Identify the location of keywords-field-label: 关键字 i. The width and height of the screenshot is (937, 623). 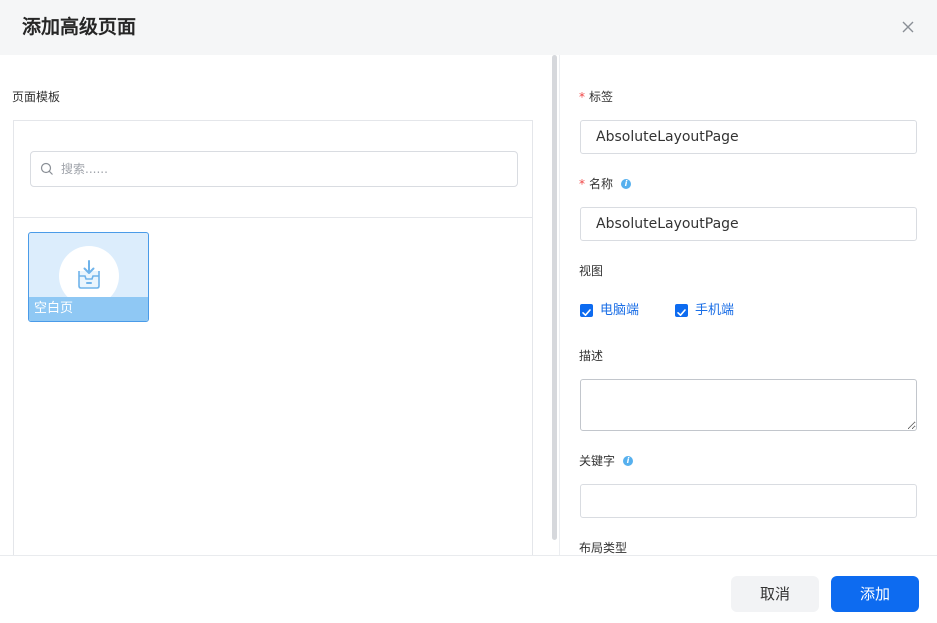
(606, 461).